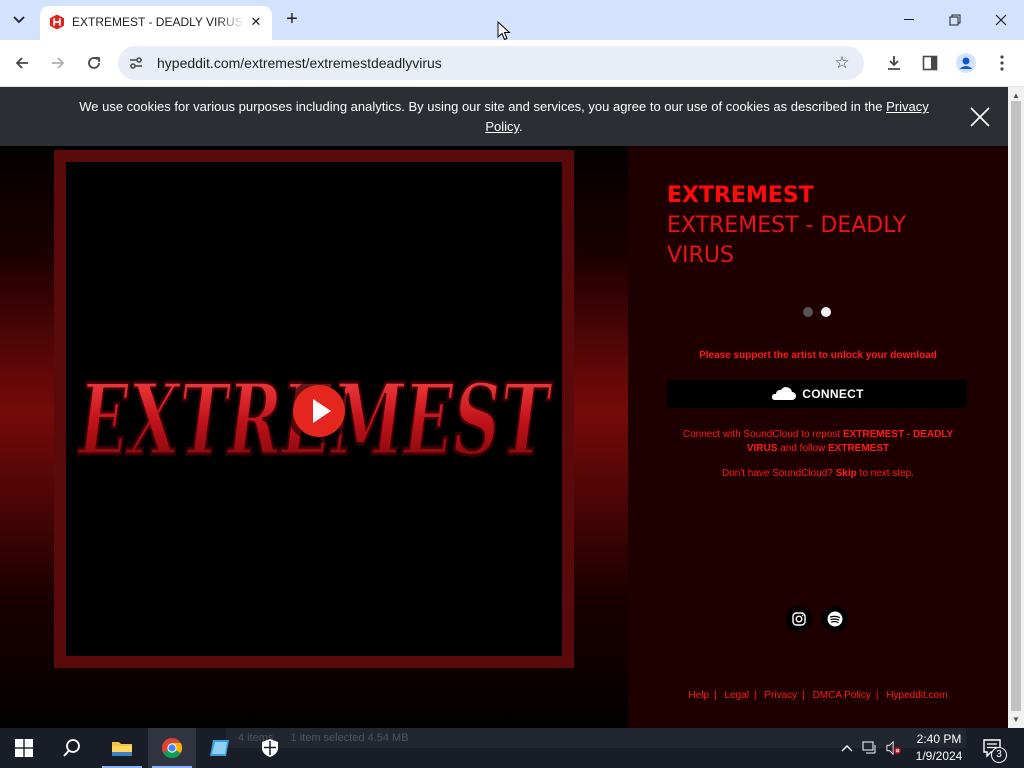  Describe the element at coordinates (894, 63) in the screenshot. I see `download-icon` at that location.